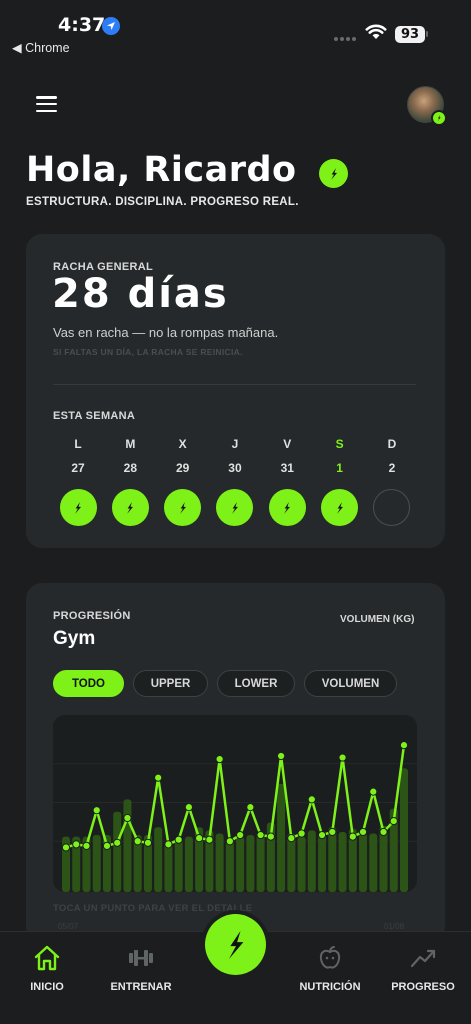  Describe the element at coordinates (82, 25) in the screenshot. I see `status-time: 4:37` at that location.